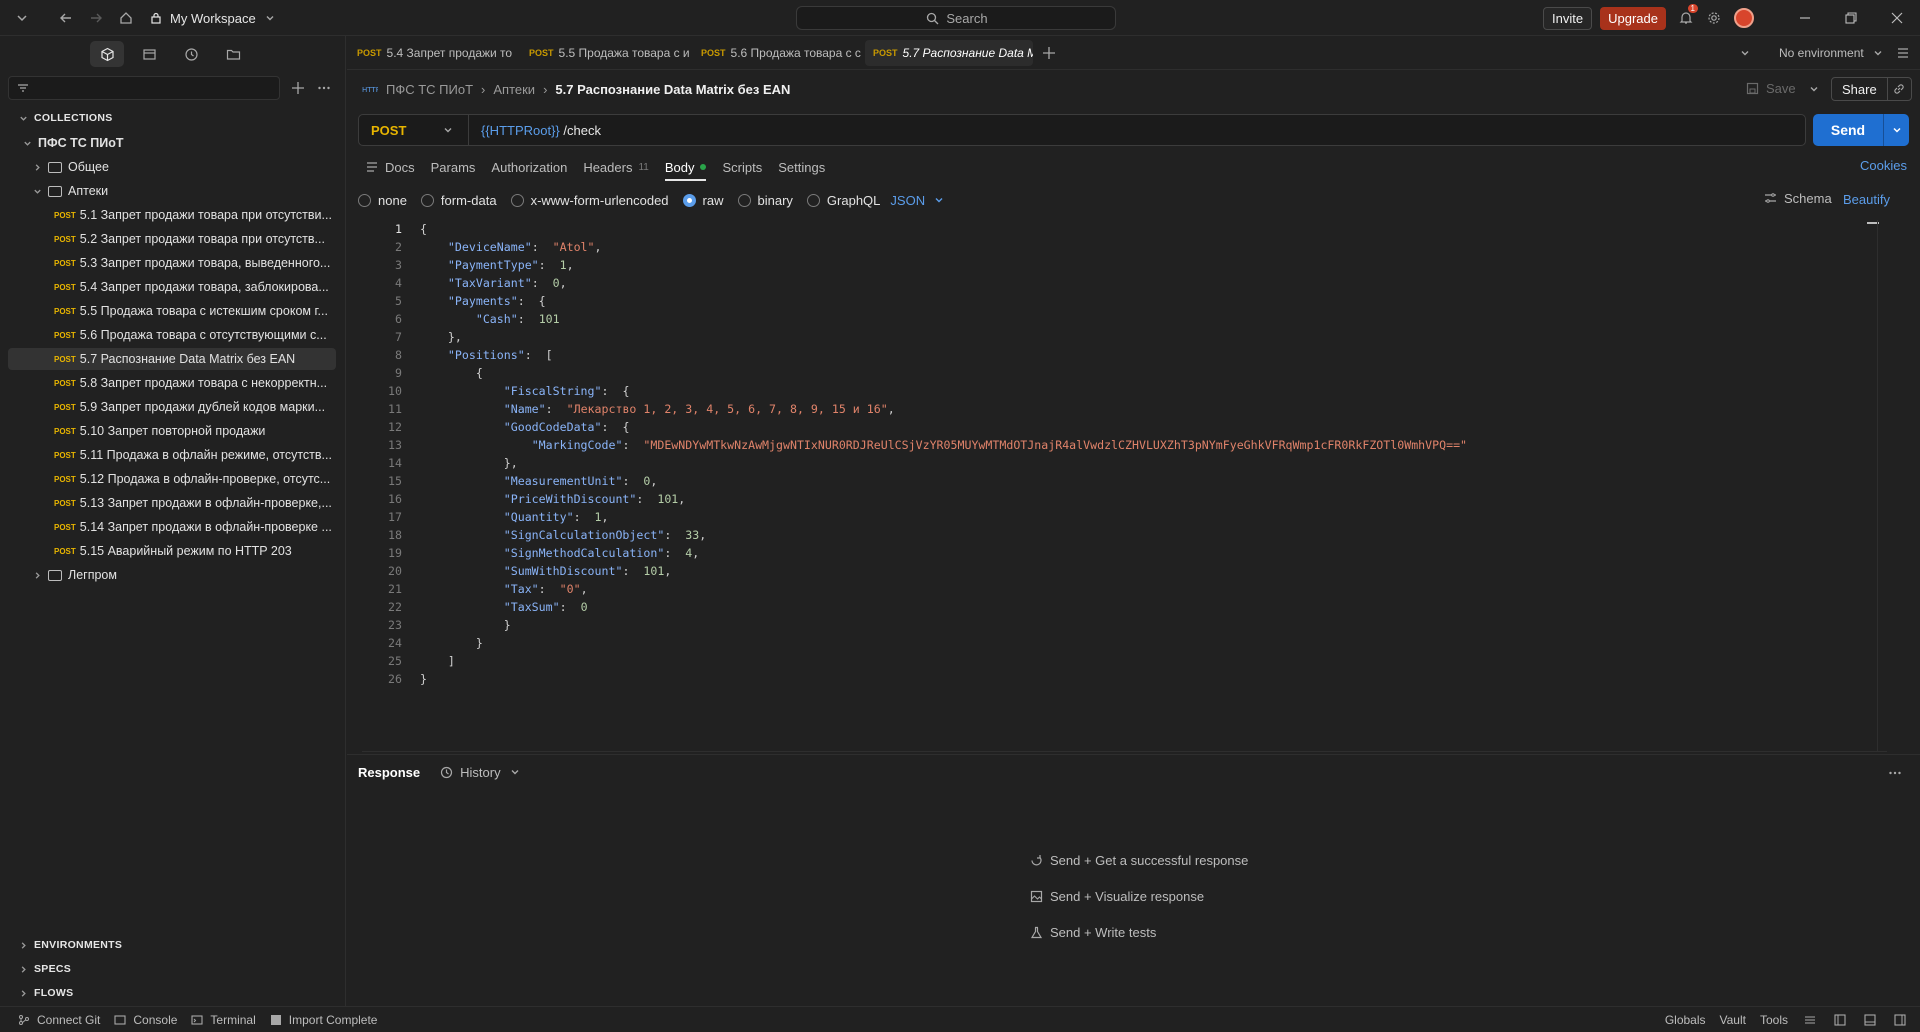  Describe the element at coordinates (172, 359) in the screenshot. I see `list-item-selected: POST 5.7 Распознание Data Matrix без EAN` at that location.